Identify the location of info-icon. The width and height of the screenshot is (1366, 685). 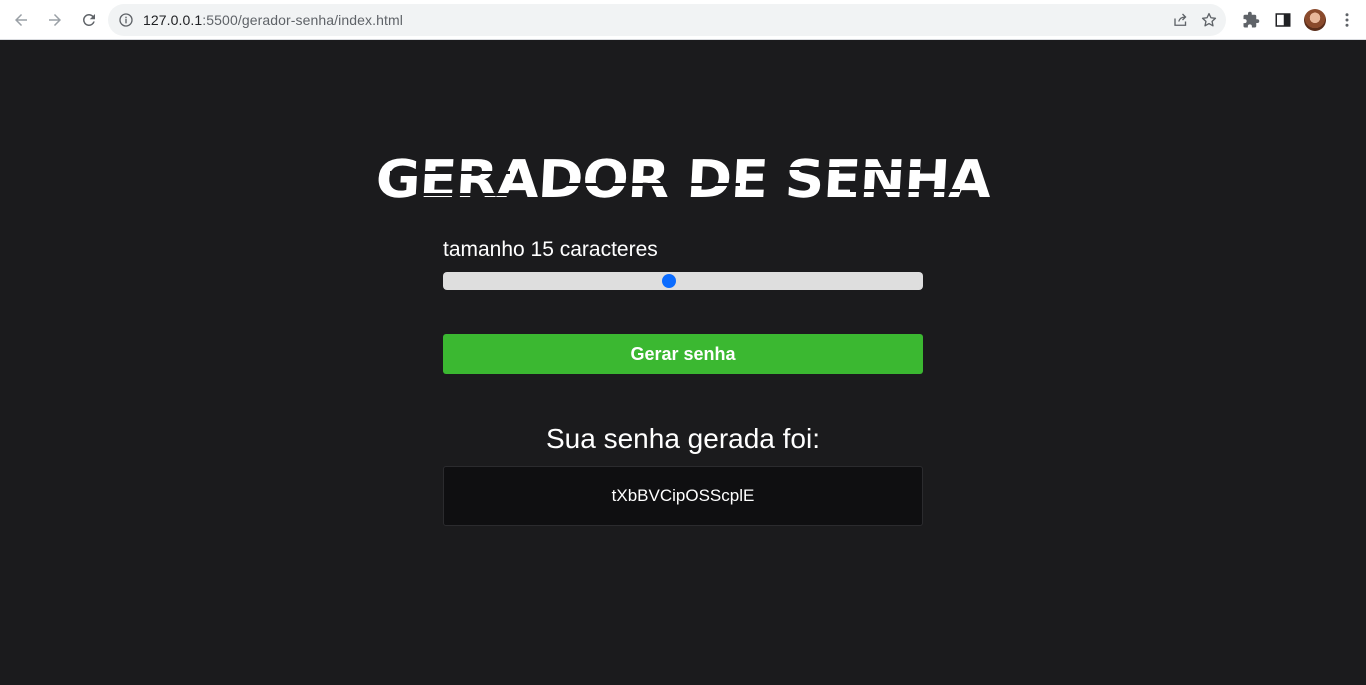
(126, 20).